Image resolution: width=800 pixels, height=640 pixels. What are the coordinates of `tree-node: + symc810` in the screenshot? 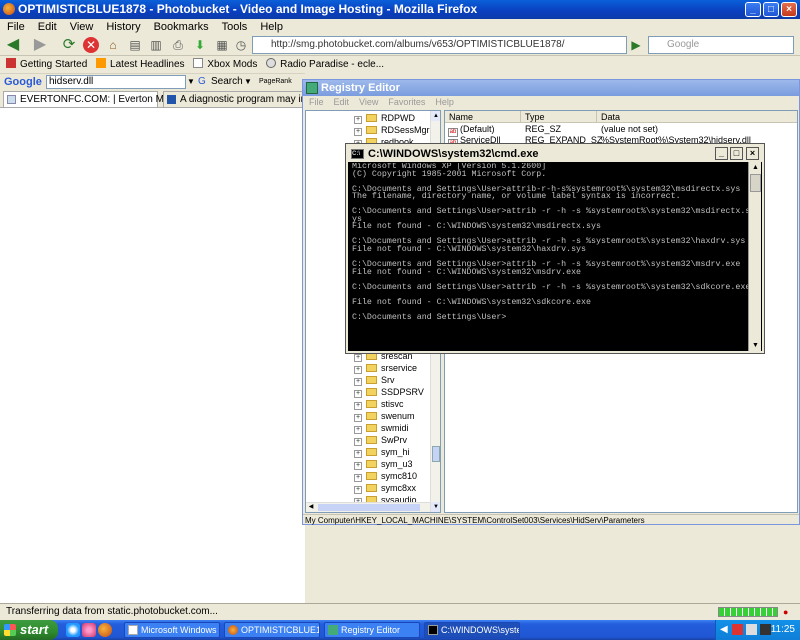 It's located at (385, 476).